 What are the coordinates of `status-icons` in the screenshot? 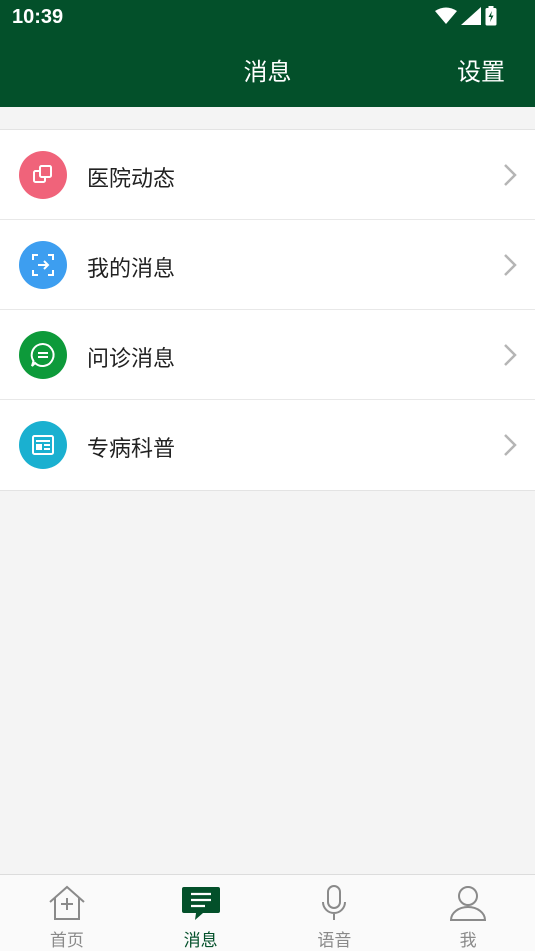 It's located at (466, 18).